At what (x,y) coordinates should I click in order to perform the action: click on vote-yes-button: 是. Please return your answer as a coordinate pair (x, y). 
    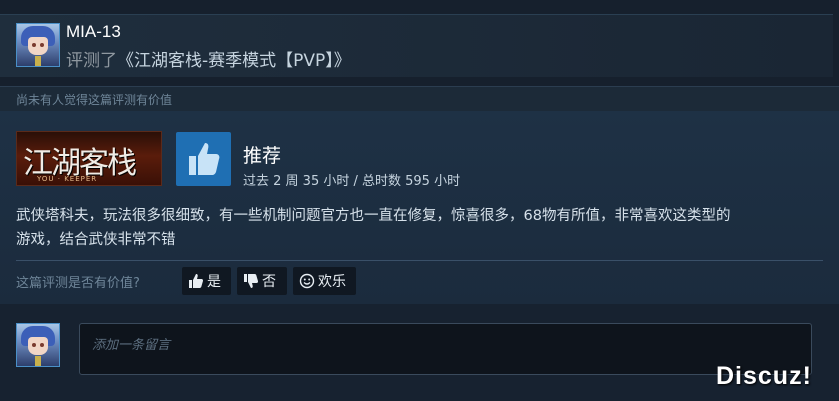
    Looking at the image, I should click on (206, 281).